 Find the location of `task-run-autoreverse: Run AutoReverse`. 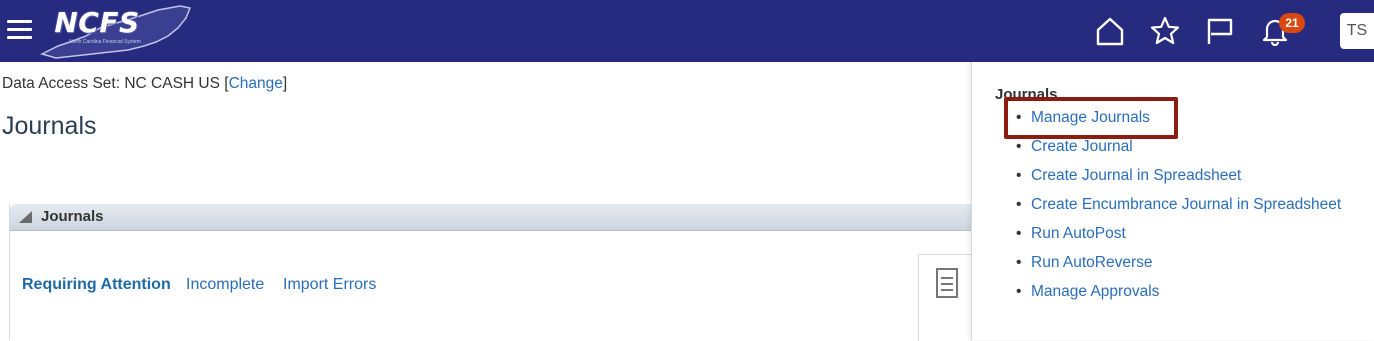

task-run-autoreverse: Run AutoReverse is located at coordinates (1084, 263).